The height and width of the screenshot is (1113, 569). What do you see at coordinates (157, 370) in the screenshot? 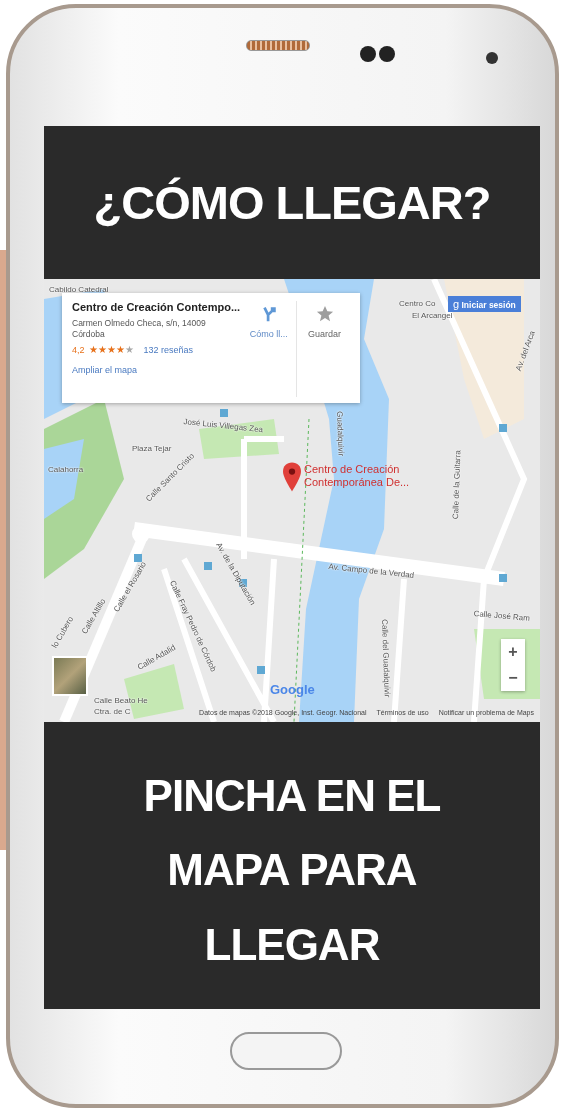
I see `enlarge-map-link: Ampliar el mapa` at bounding box center [157, 370].